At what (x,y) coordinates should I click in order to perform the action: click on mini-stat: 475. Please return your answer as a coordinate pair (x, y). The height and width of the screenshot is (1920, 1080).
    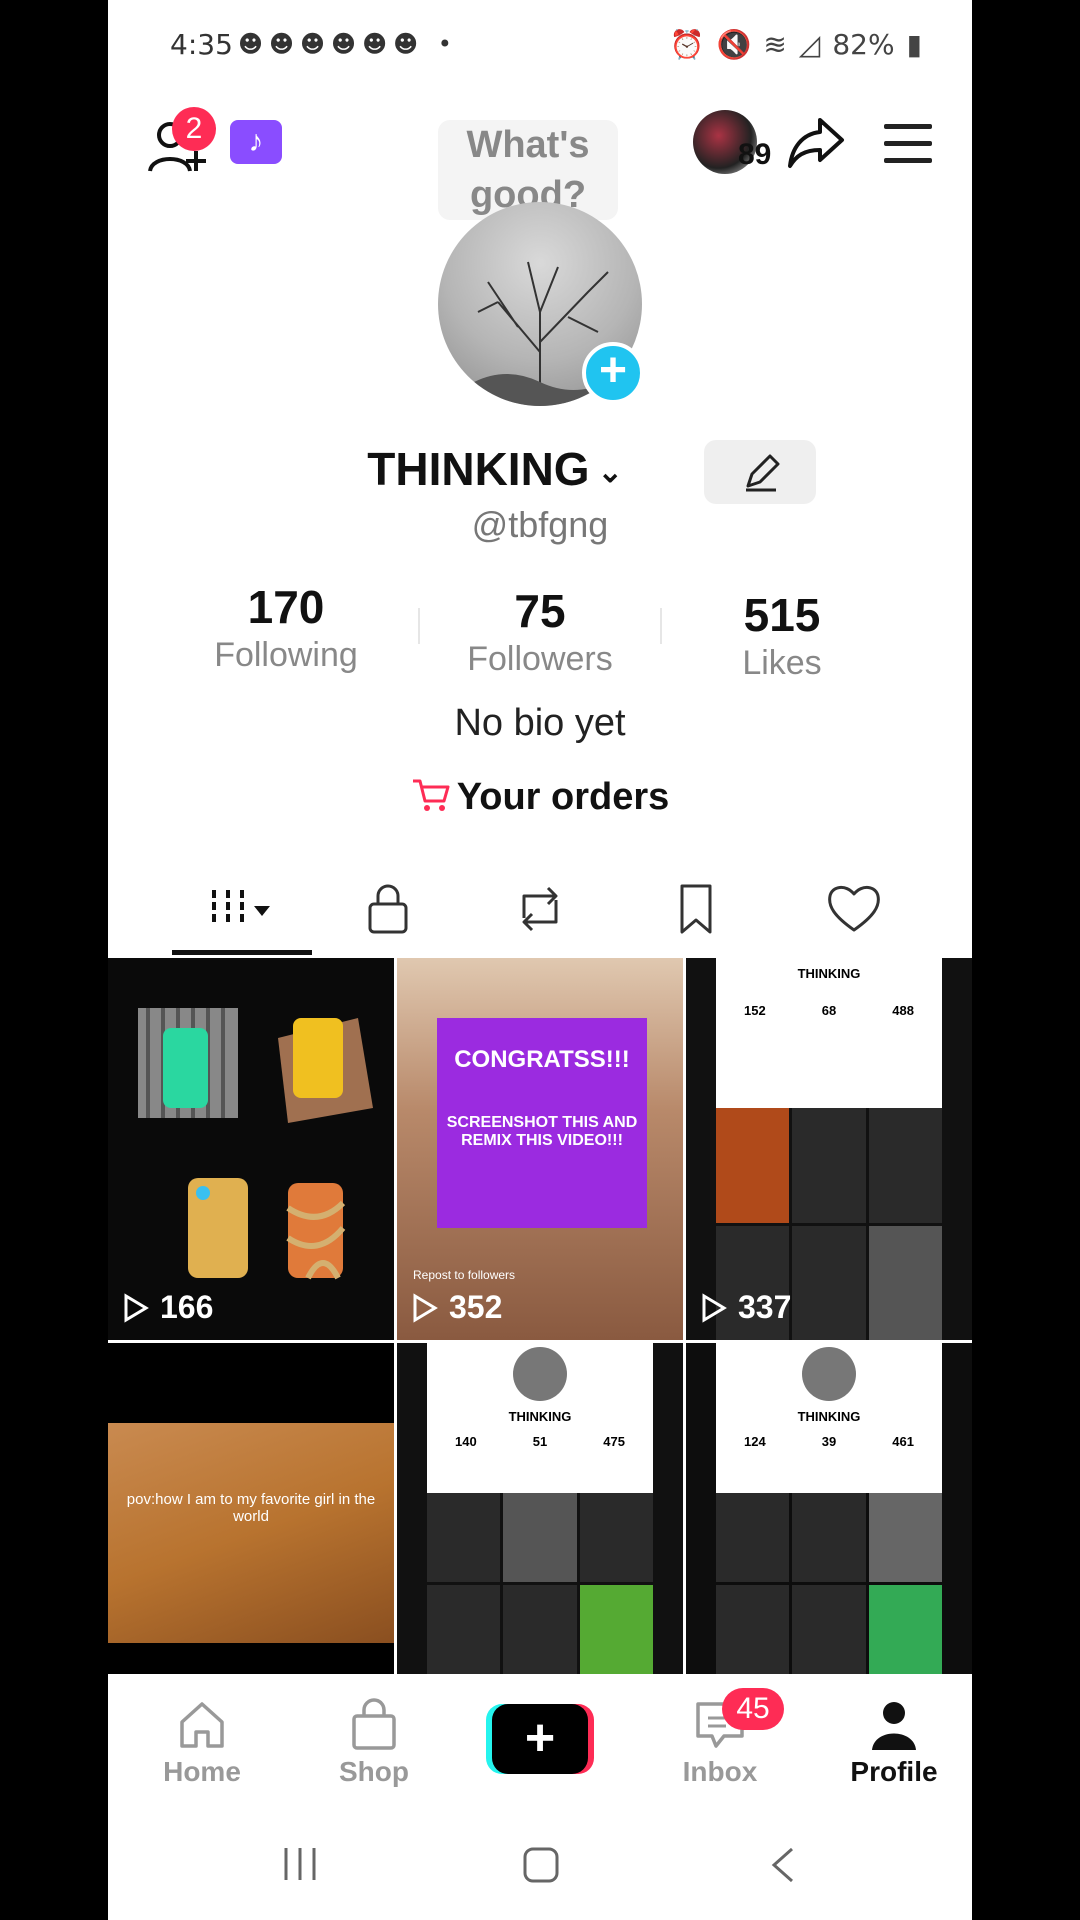
    Looking at the image, I should click on (614, 1441).